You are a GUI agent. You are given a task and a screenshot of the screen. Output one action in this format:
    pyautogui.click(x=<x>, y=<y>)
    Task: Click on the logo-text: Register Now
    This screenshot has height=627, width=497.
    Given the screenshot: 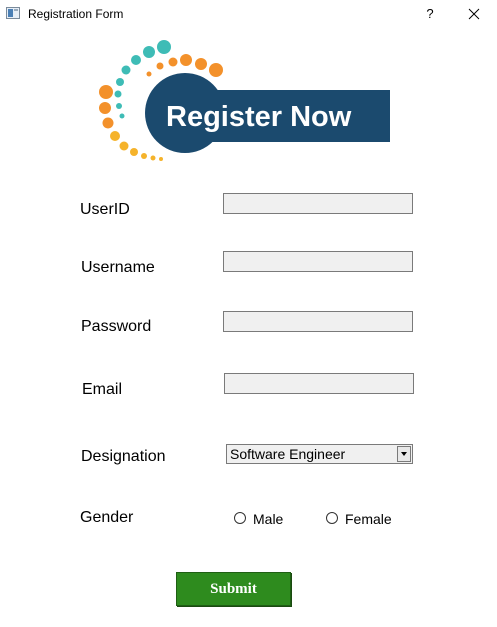 What is the action you would take?
    pyautogui.click(x=259, y=117)
    